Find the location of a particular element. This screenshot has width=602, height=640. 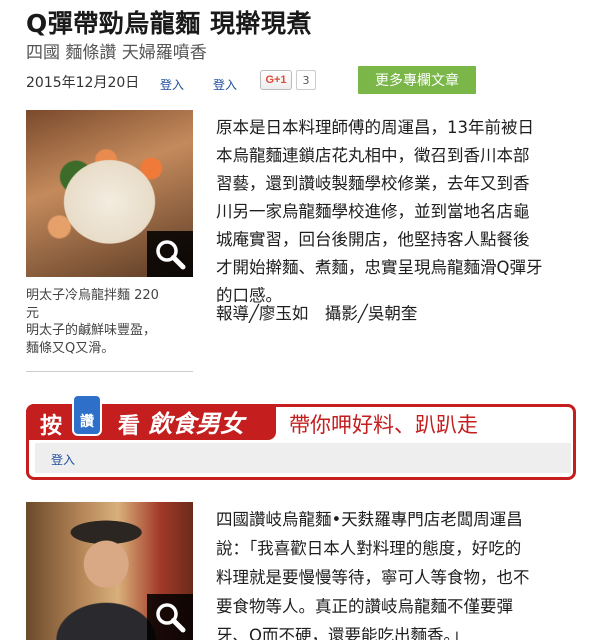

article-title: Q彈帶勁烏龍麵 現擀現煮 is located at coordinates (169, 23).